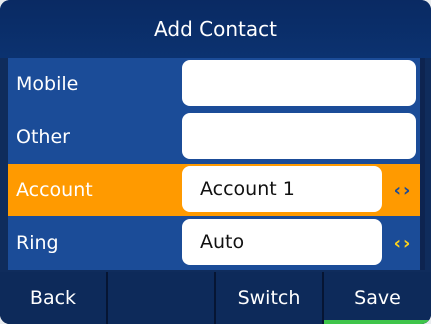 Image resolution: width=431 pixels, height=324 pixels. What do you see at coordinates (43, 137) in the screenshot?
I see `other-label: Other` at bounding box center [43, 137].